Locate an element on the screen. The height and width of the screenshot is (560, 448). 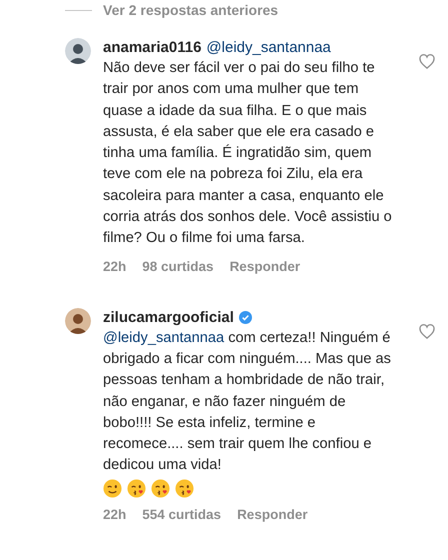
likes-count: 554 curtidas is located at coordinates (182, 514).